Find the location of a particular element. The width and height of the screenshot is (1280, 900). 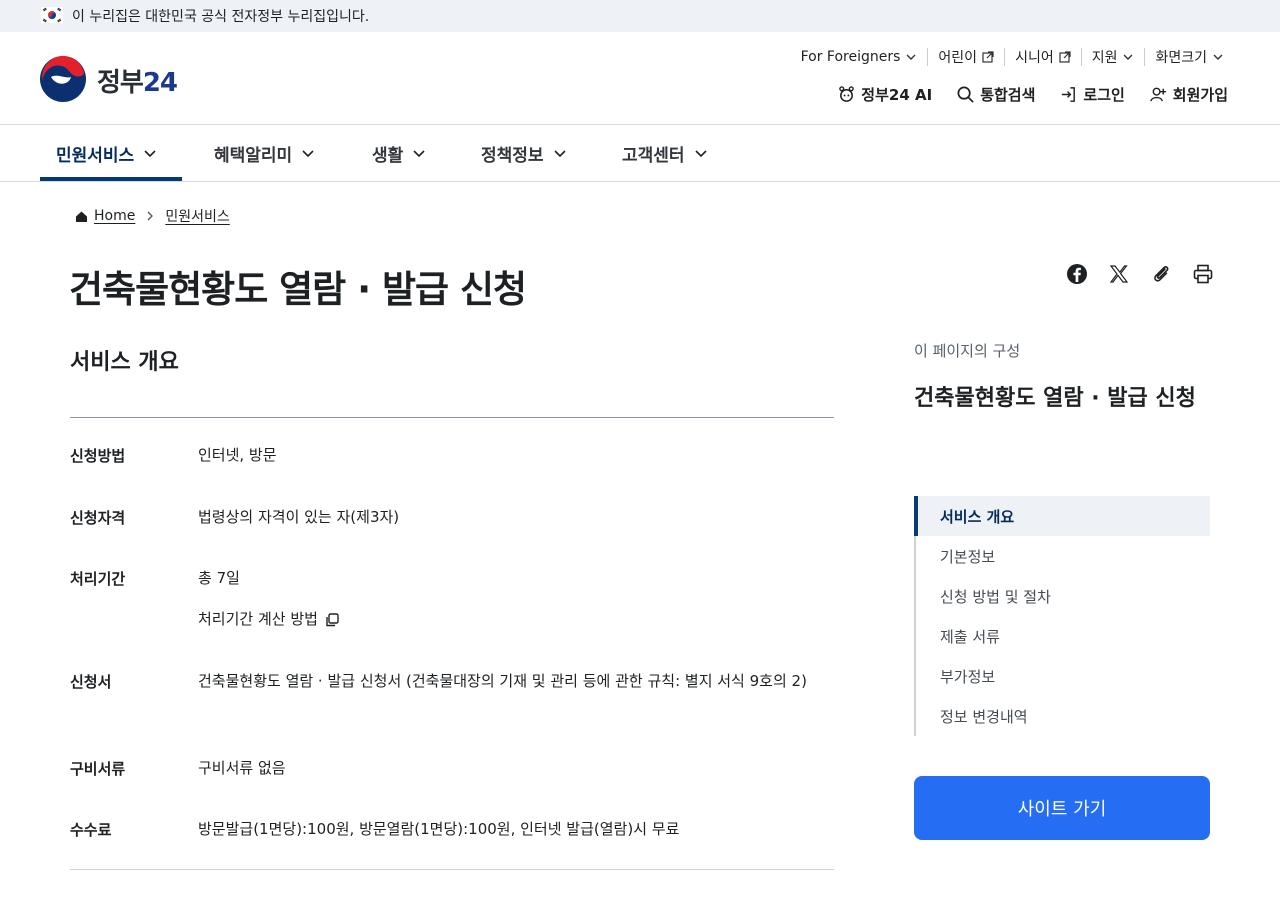

util-support: 지원 is located at coordinates (1112, 57).